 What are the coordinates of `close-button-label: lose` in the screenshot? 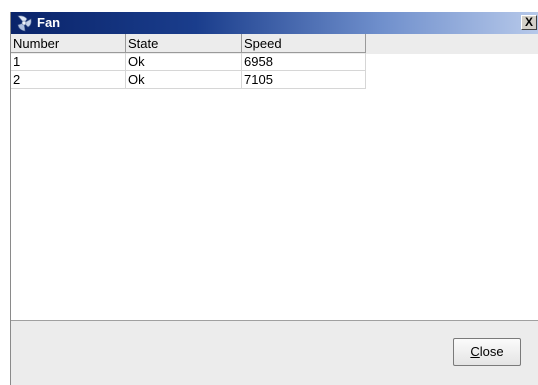 It's located at (491, 351).